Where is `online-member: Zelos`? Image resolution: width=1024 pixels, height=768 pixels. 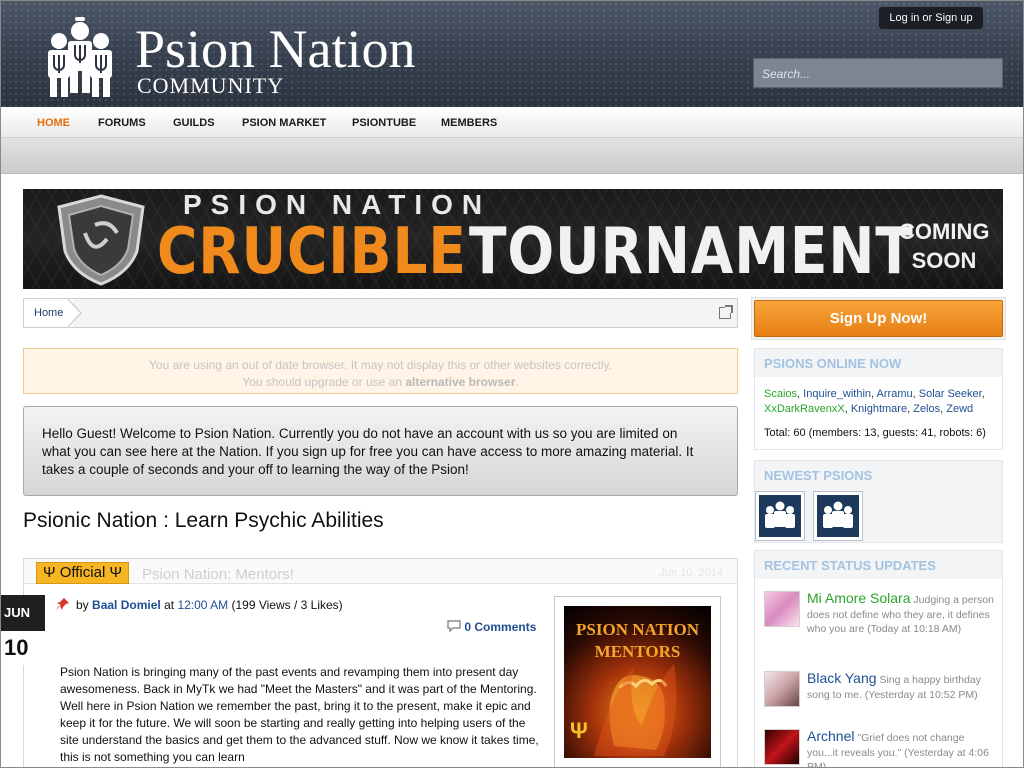
online-member: Zelos is located at coordinates (926, 409).